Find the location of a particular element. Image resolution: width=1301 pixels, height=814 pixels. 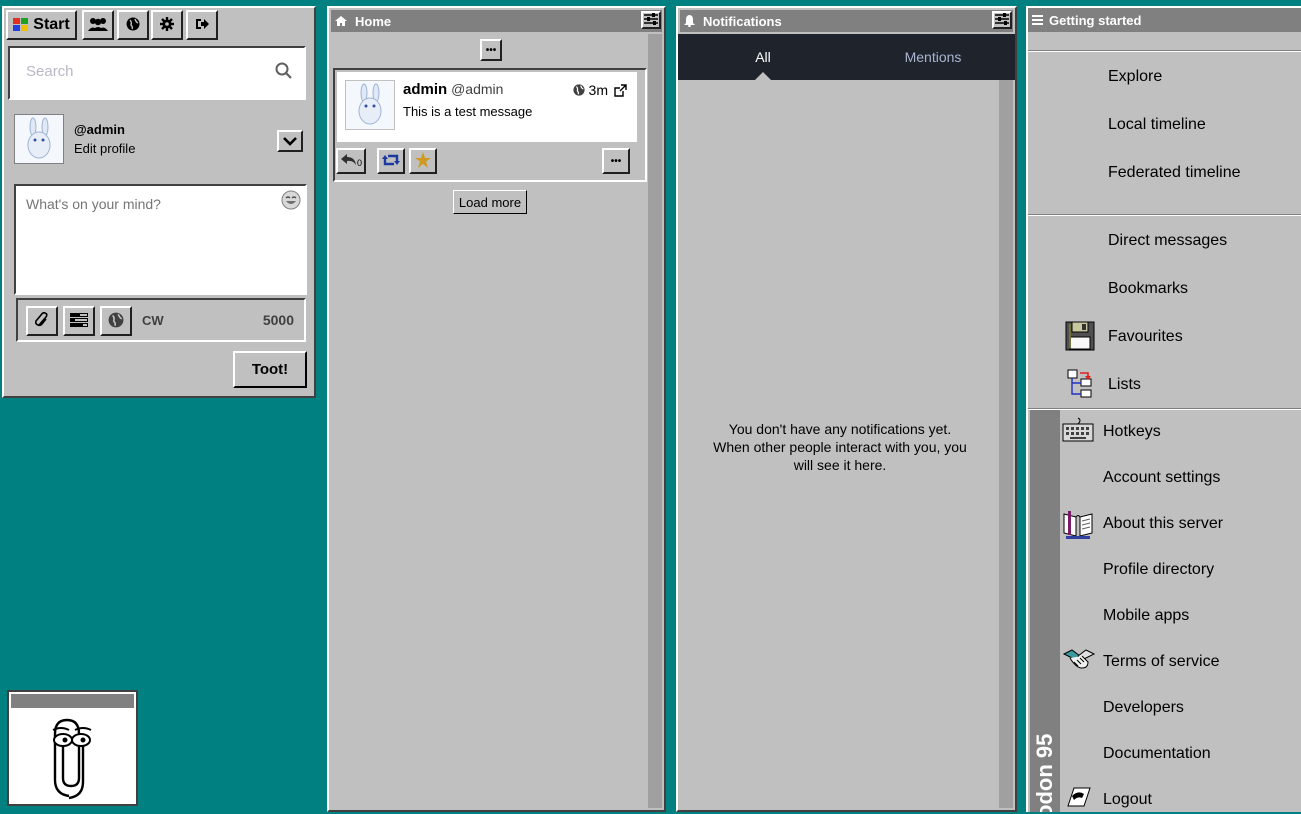

home-more-button: ••• is located at coordinates (491, 50).